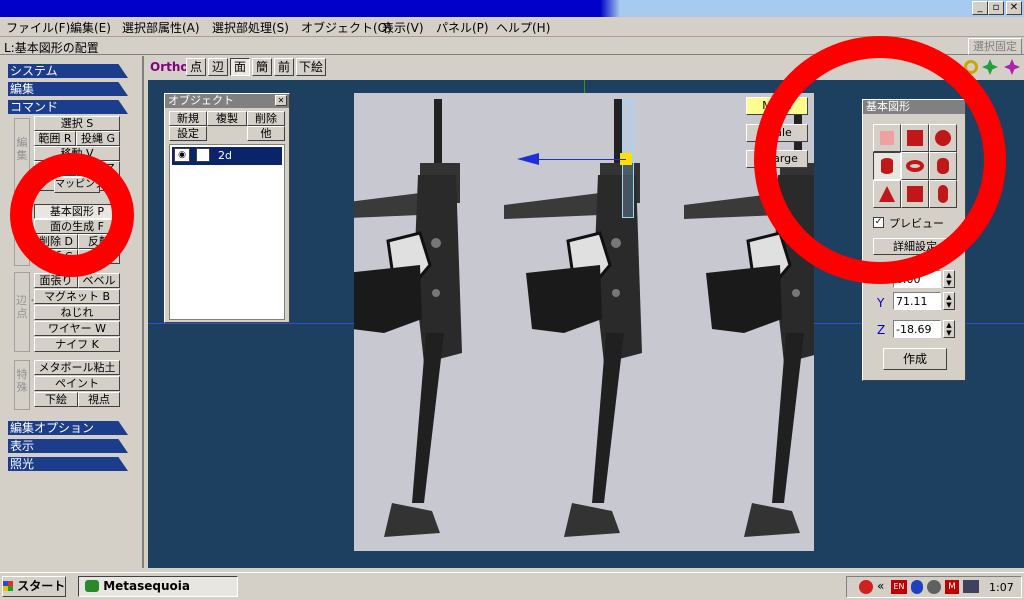 Image resolution: width=1024 pixels, height=600 pixels. I want to click on fix-selection-button: 選択固定, so click(995, 46).